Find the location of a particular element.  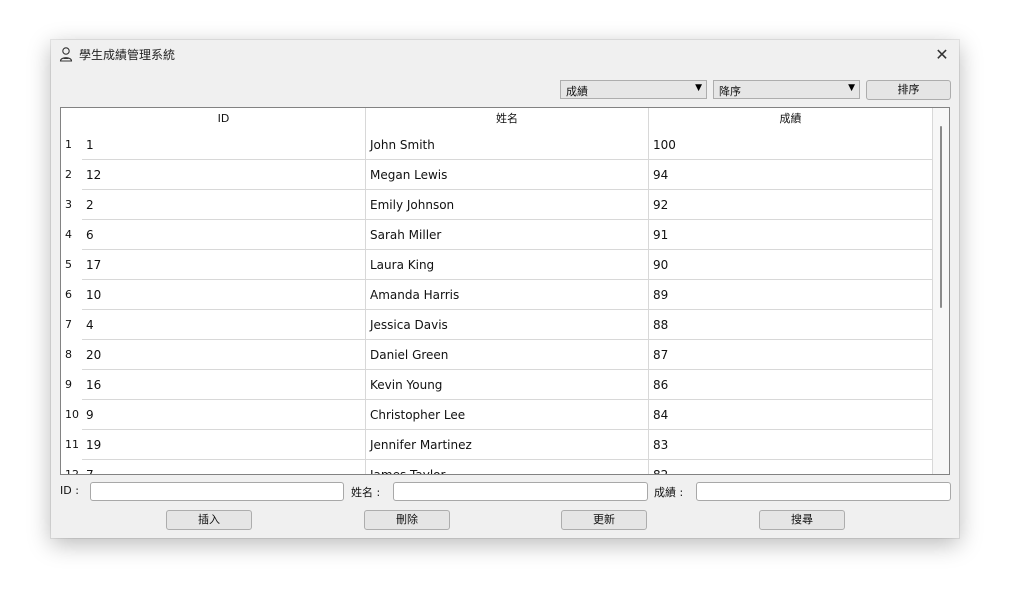

row-number: 3 is located at coordinates (68, 204).